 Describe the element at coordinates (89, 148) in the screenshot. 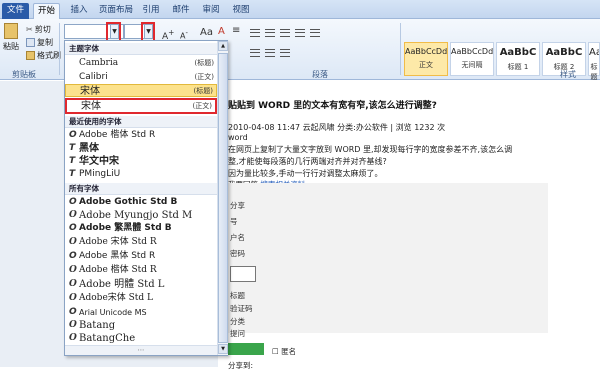

I see `font-option-label: 黑体` at that location.